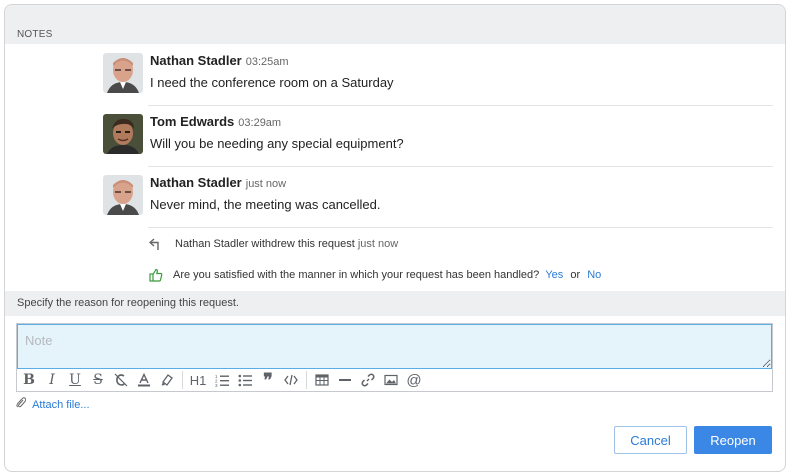  Describe the element at coordinates (198, 380) in the screenshot. I see `heading-icon: H1` at that location.